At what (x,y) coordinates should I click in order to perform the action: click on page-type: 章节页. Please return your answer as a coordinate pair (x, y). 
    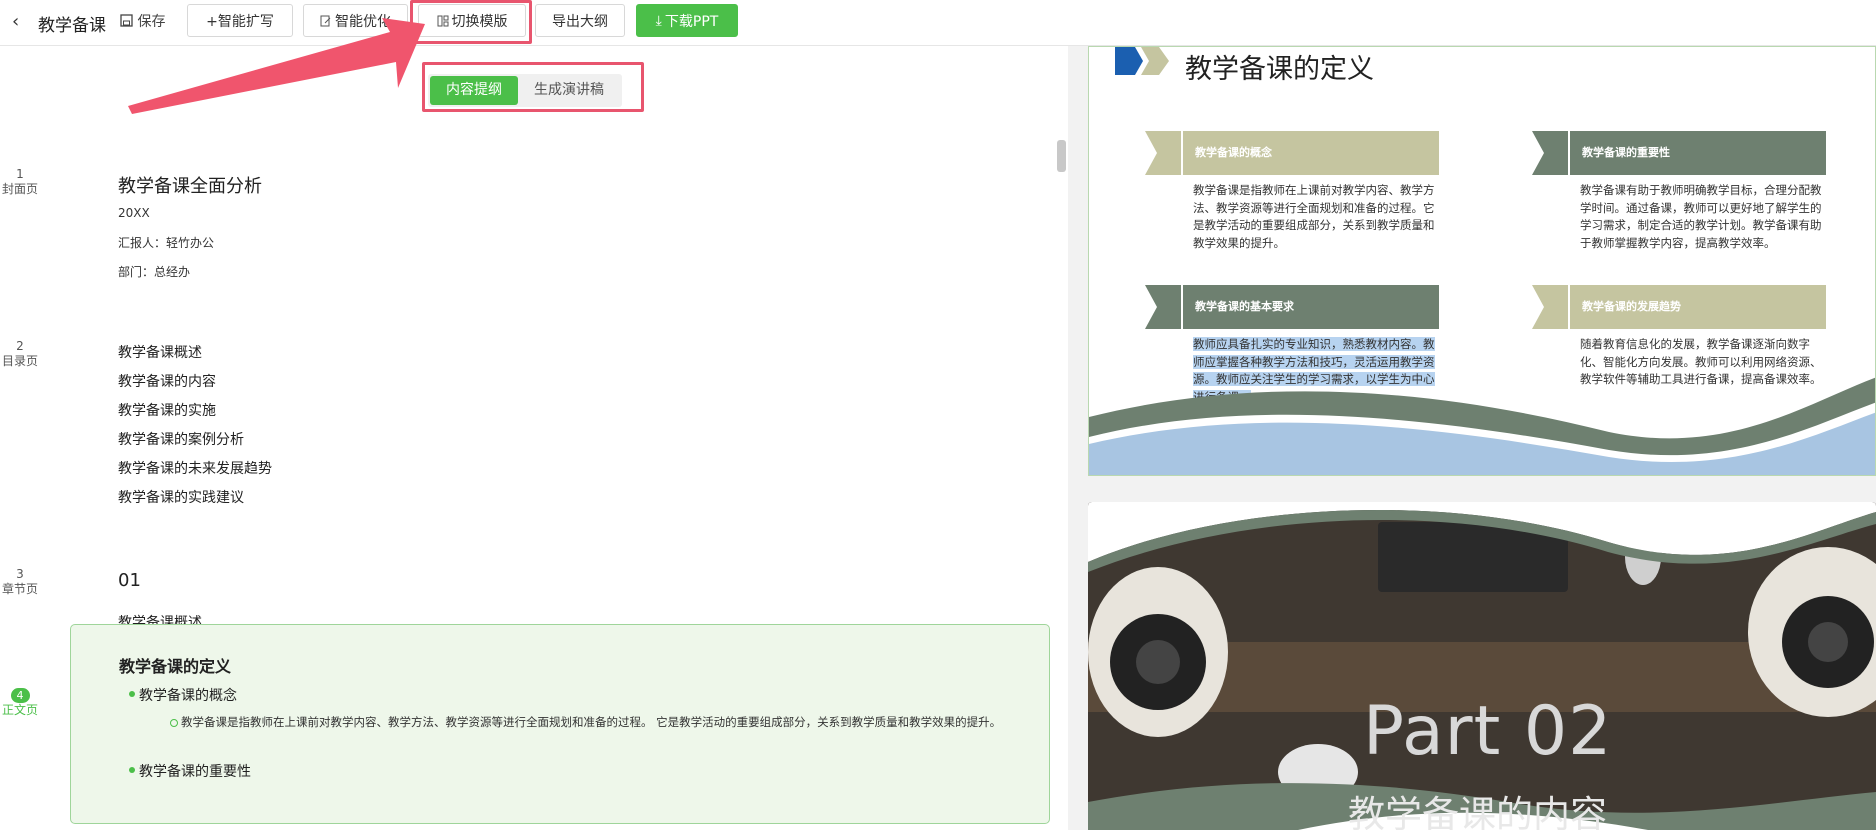
    Looking at the image, I should click on (19, 589).